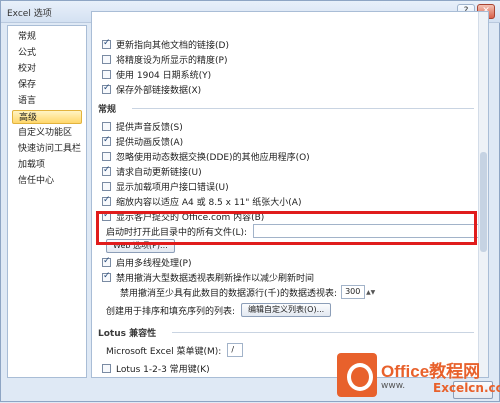 The width and height of the screenshot is (500, 403). I want to click on scrollbar-thumb, so click(483, 202).